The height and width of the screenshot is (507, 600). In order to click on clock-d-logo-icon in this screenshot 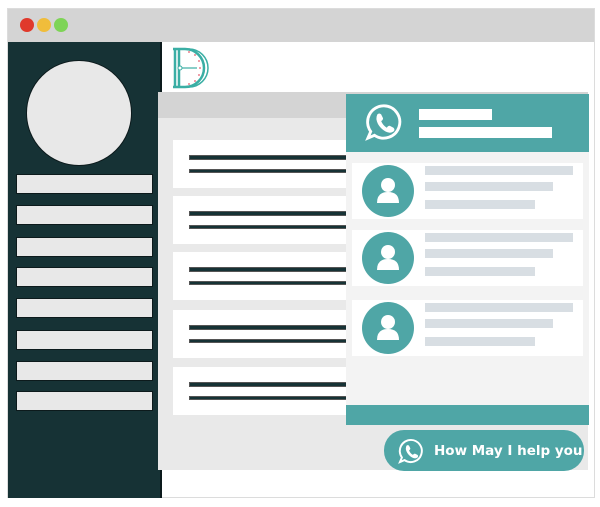, I will do `click(191, 68)`.